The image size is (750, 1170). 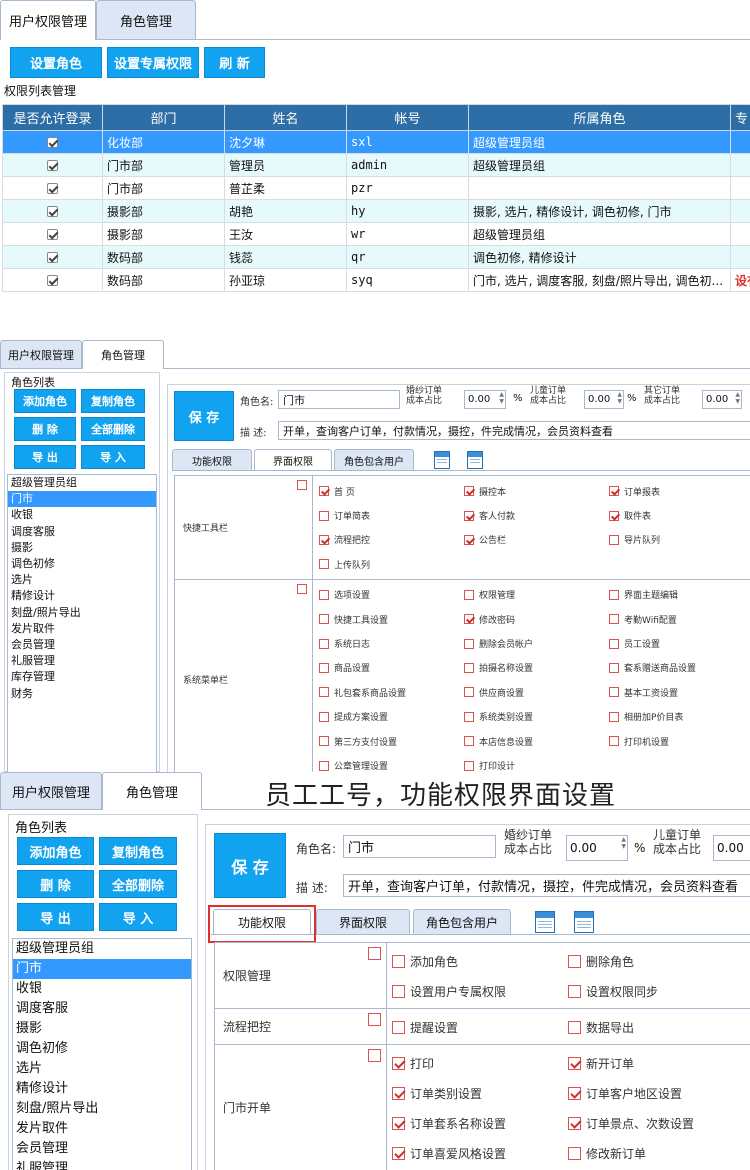 I want to click on permission-item: 设置用户专属权限, so click(x=449, y=991).